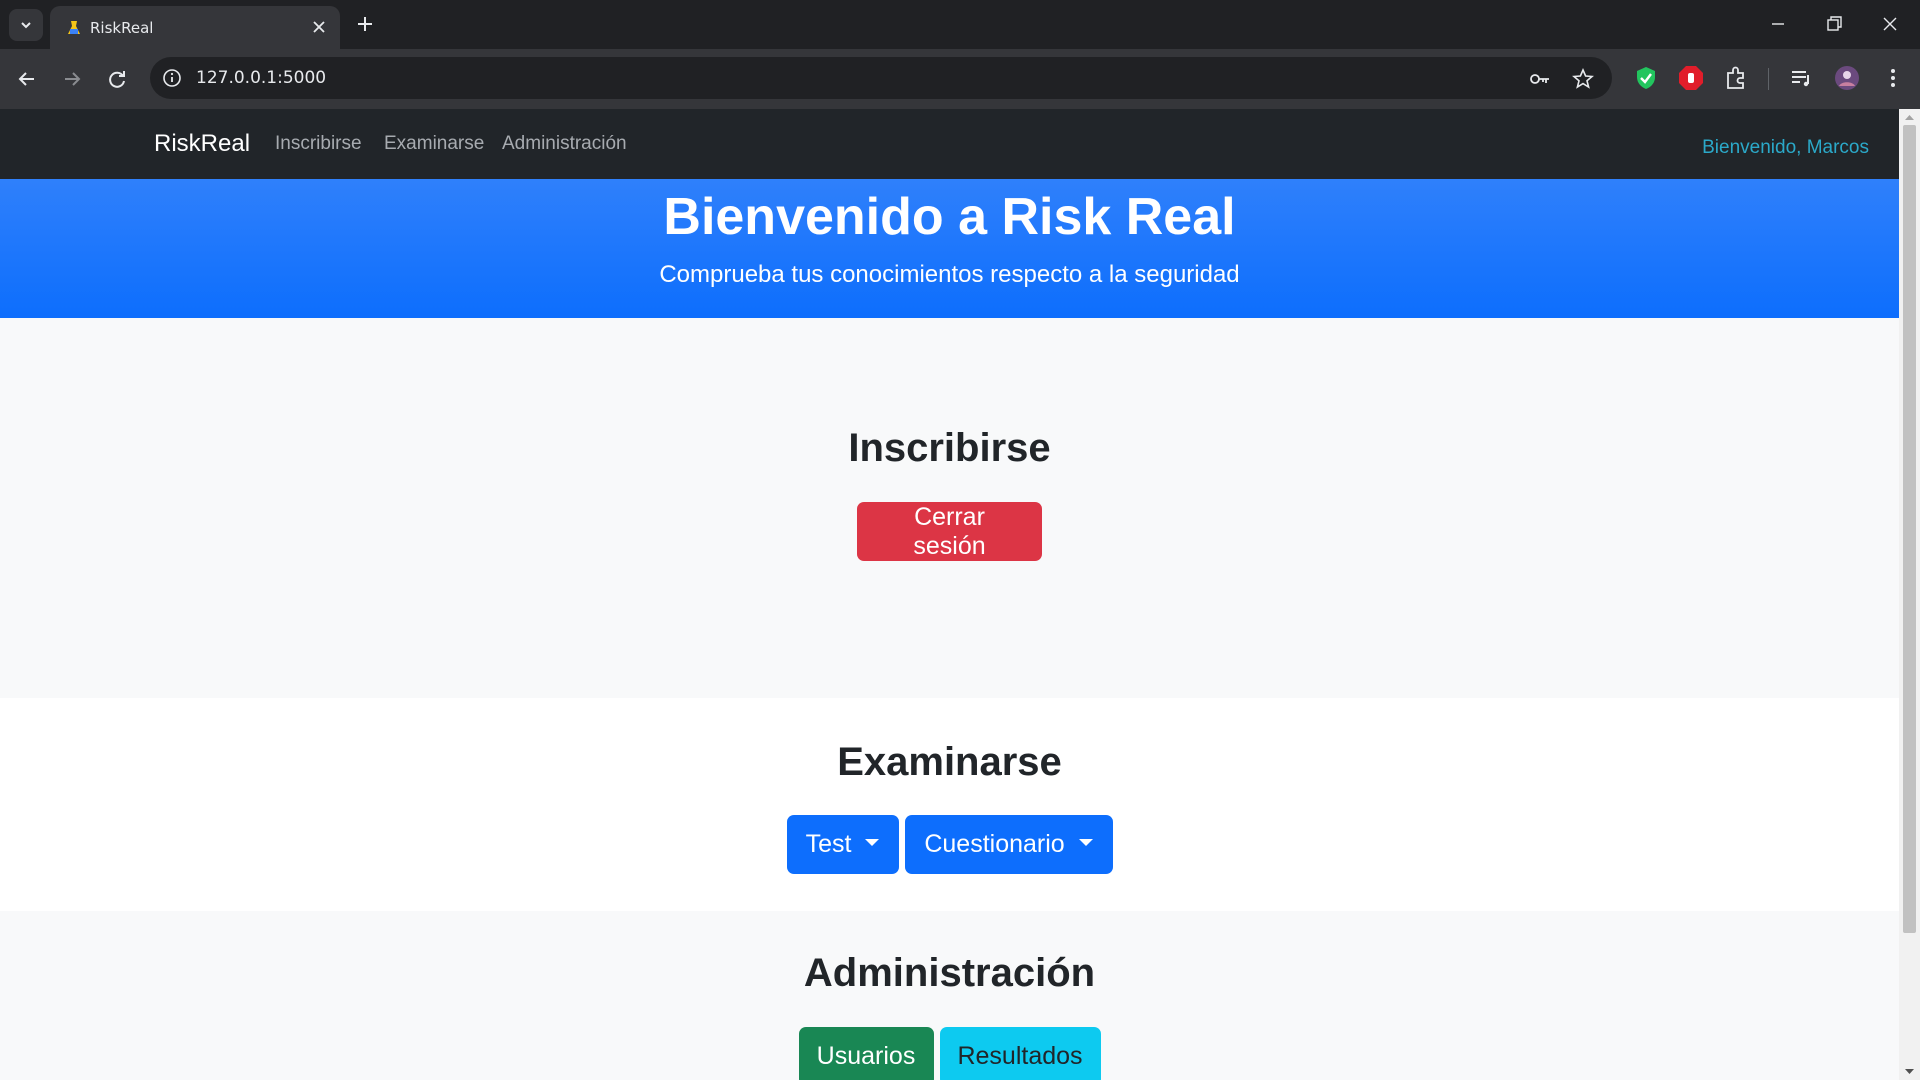 Image resolution: width=1920 pixels, height=1080 pixels. I want to click on puzzle-icon, so click(1736, 78).